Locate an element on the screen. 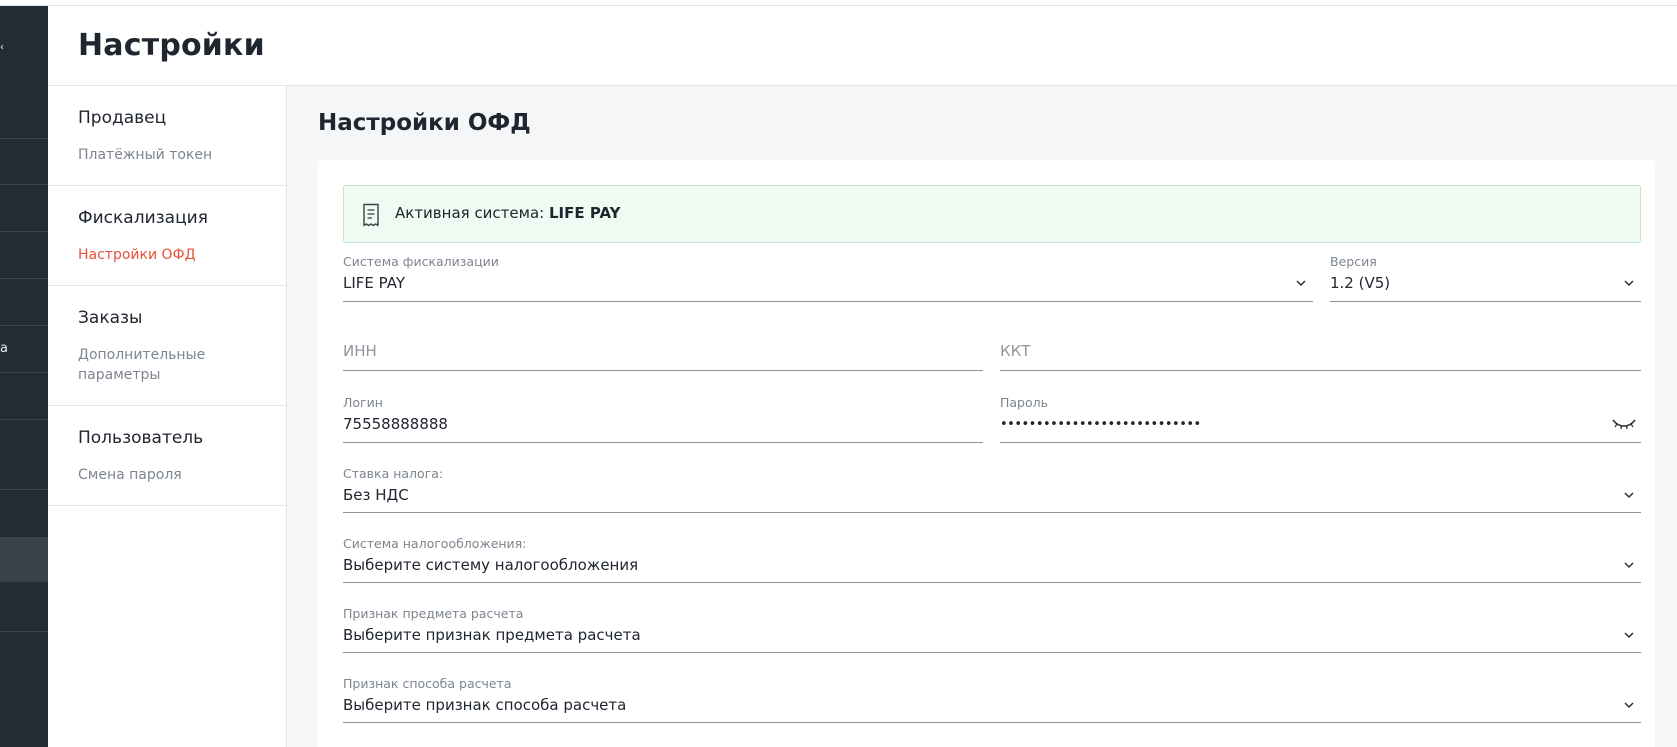 The image size is (1677, 747). receipt-icon is located at coordinates (371, 215).